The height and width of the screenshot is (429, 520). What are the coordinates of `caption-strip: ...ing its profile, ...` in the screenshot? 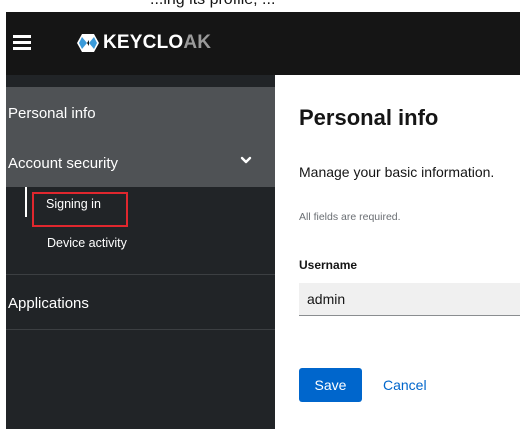 It's located at (260, 6).